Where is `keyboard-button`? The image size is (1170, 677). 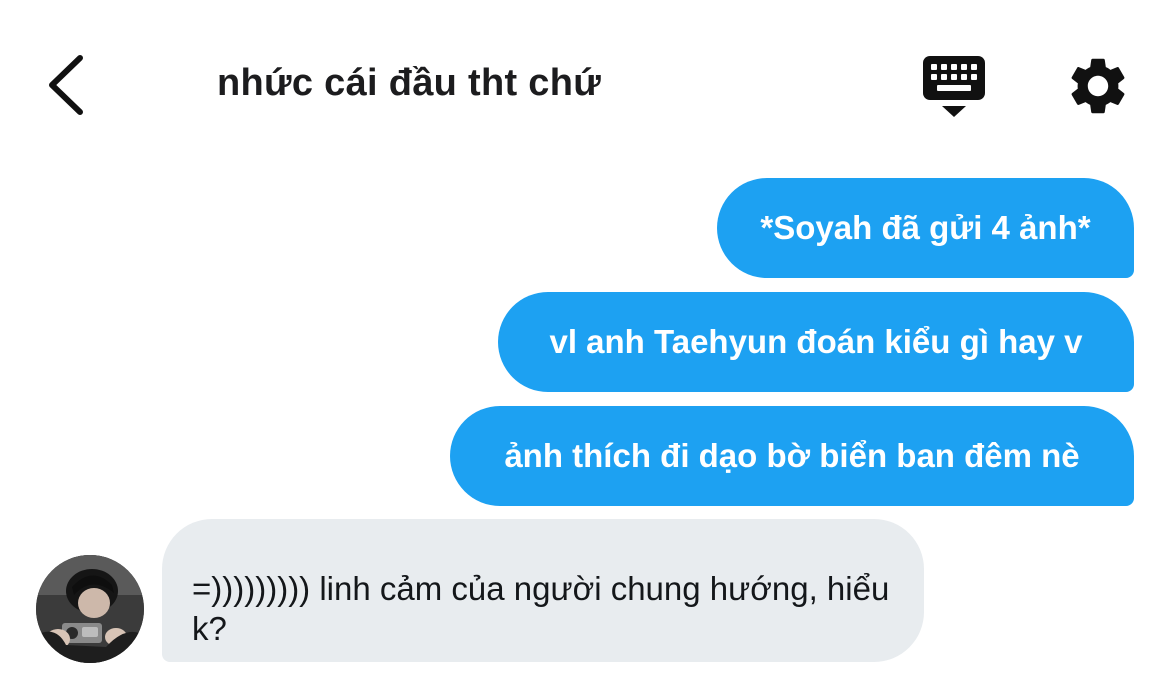 keyboard-button is located at coordinates (954, 87).